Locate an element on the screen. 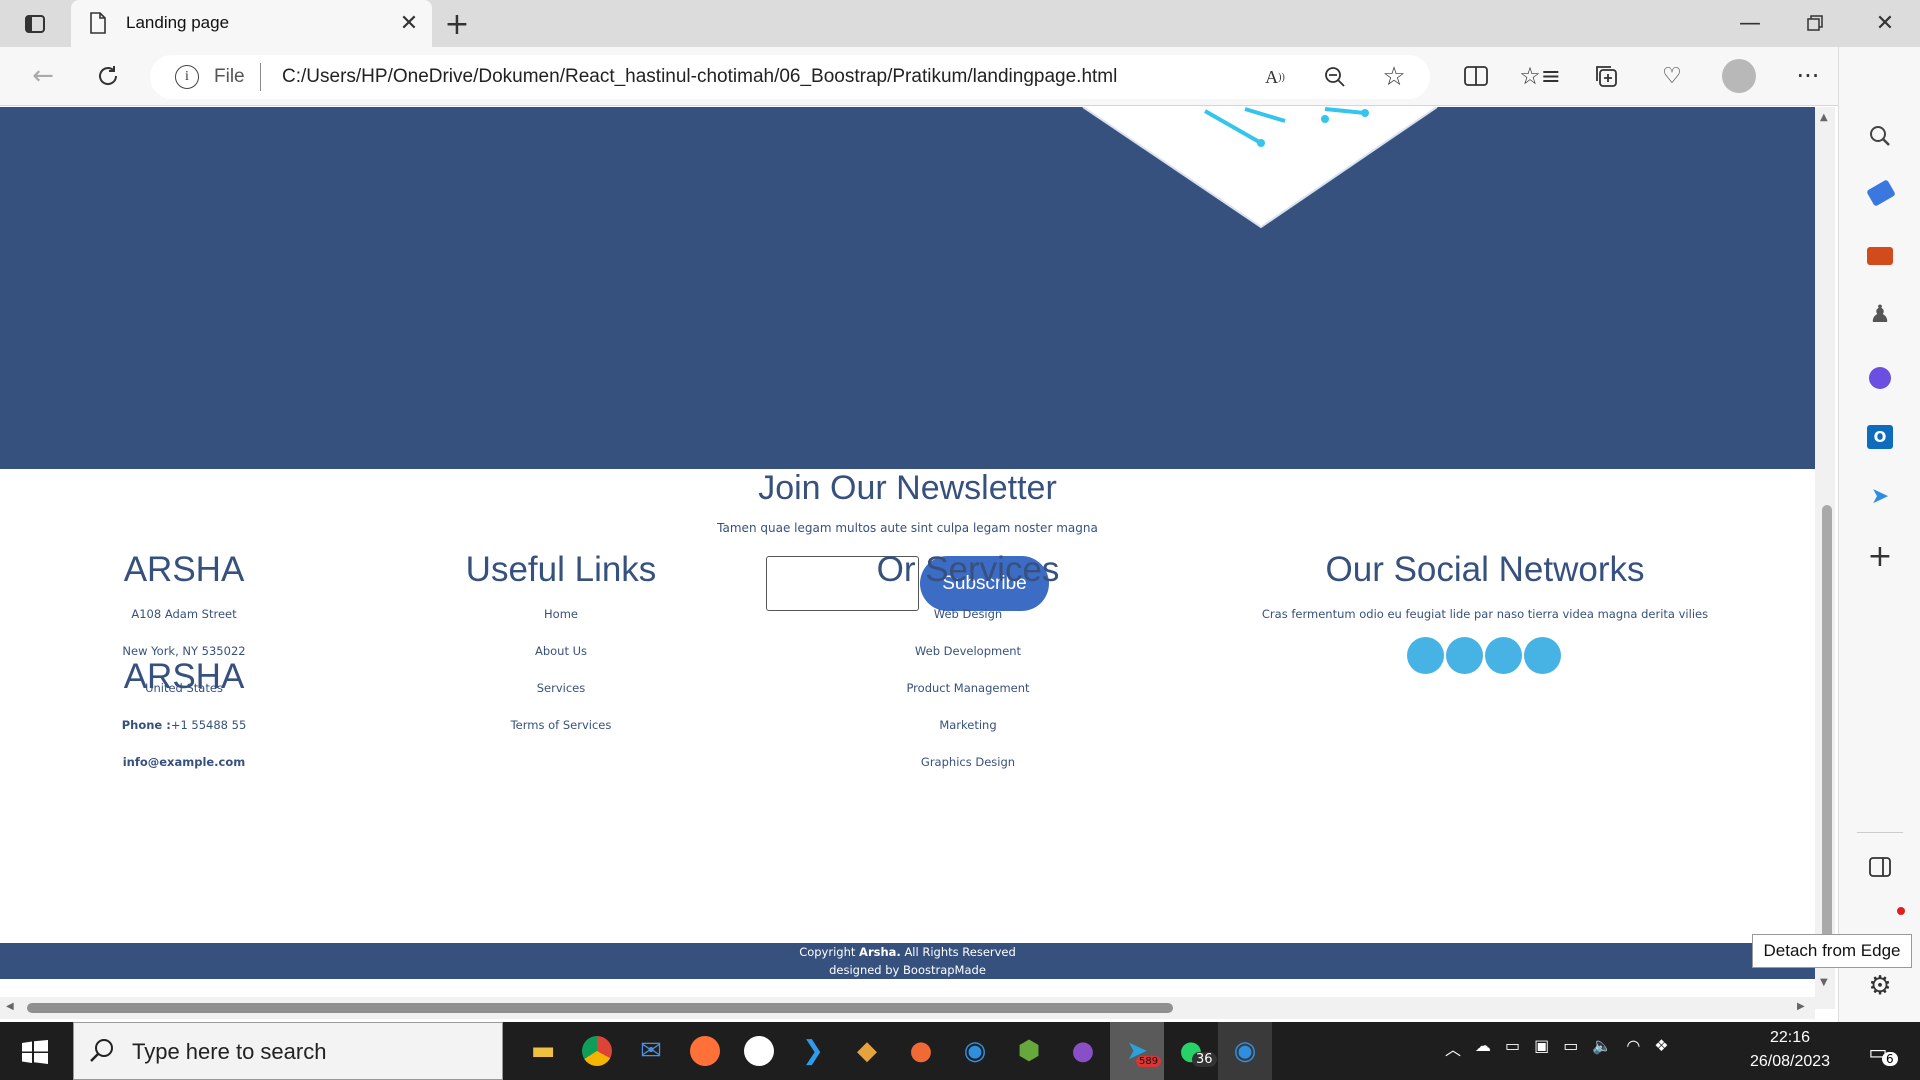  battery-icon: ▭ is located at coordinates (1570, 1048).